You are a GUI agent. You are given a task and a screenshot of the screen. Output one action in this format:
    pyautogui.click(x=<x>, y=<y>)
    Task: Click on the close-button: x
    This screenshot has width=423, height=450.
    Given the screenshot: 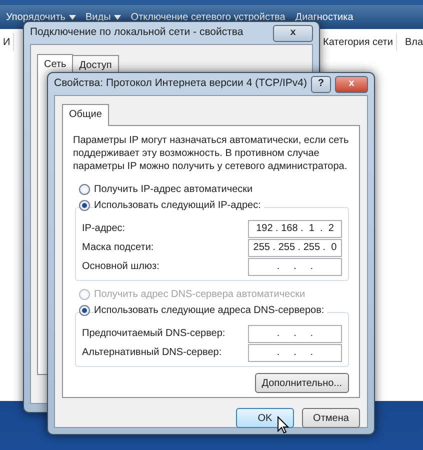 What is the action you would take?
    pyautogui.click(x=293, y=33)
    